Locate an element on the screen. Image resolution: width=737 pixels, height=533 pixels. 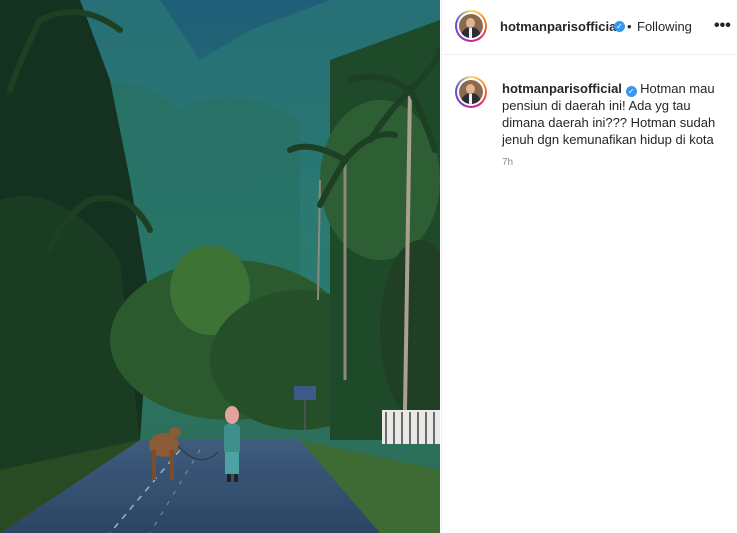
caption-avatar is located at coordinates (471, 92).